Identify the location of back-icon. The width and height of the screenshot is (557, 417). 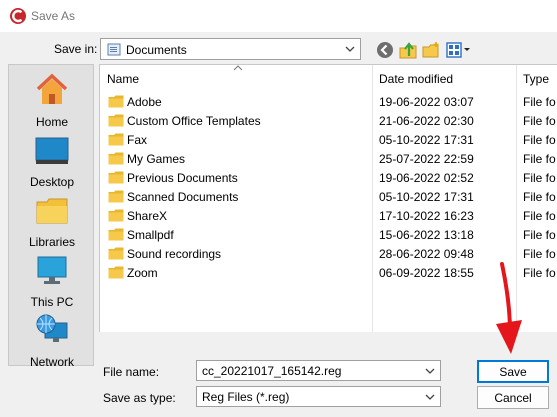
(385, 50).